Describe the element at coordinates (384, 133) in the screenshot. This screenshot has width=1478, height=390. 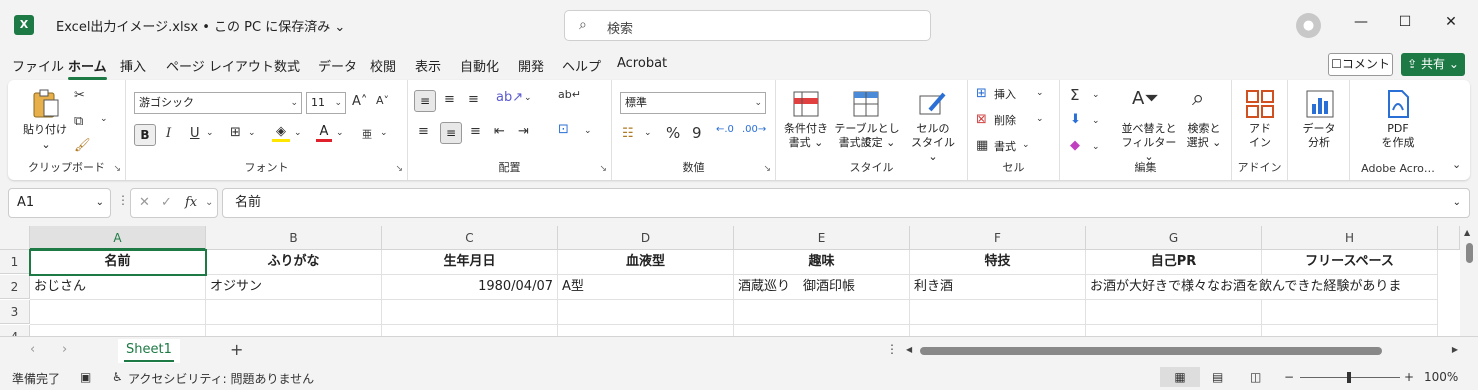
I see `phonetic-dropdown-icon: ⌄` at that location.